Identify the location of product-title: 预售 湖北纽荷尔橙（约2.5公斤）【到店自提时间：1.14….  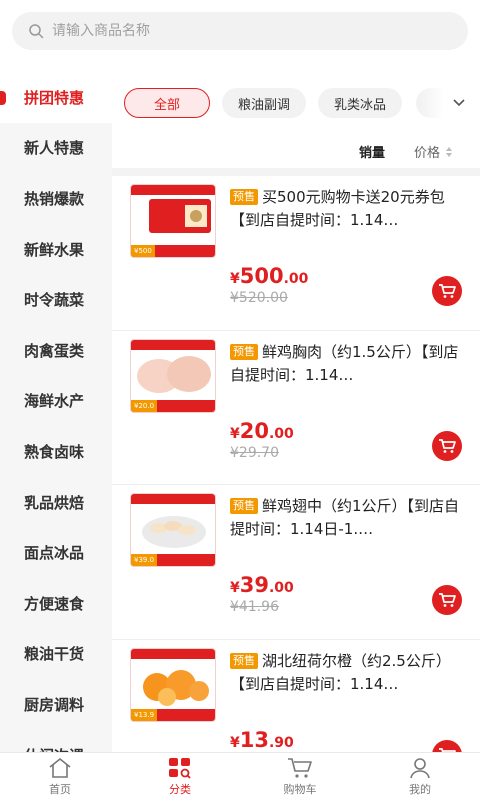
(348, 673).